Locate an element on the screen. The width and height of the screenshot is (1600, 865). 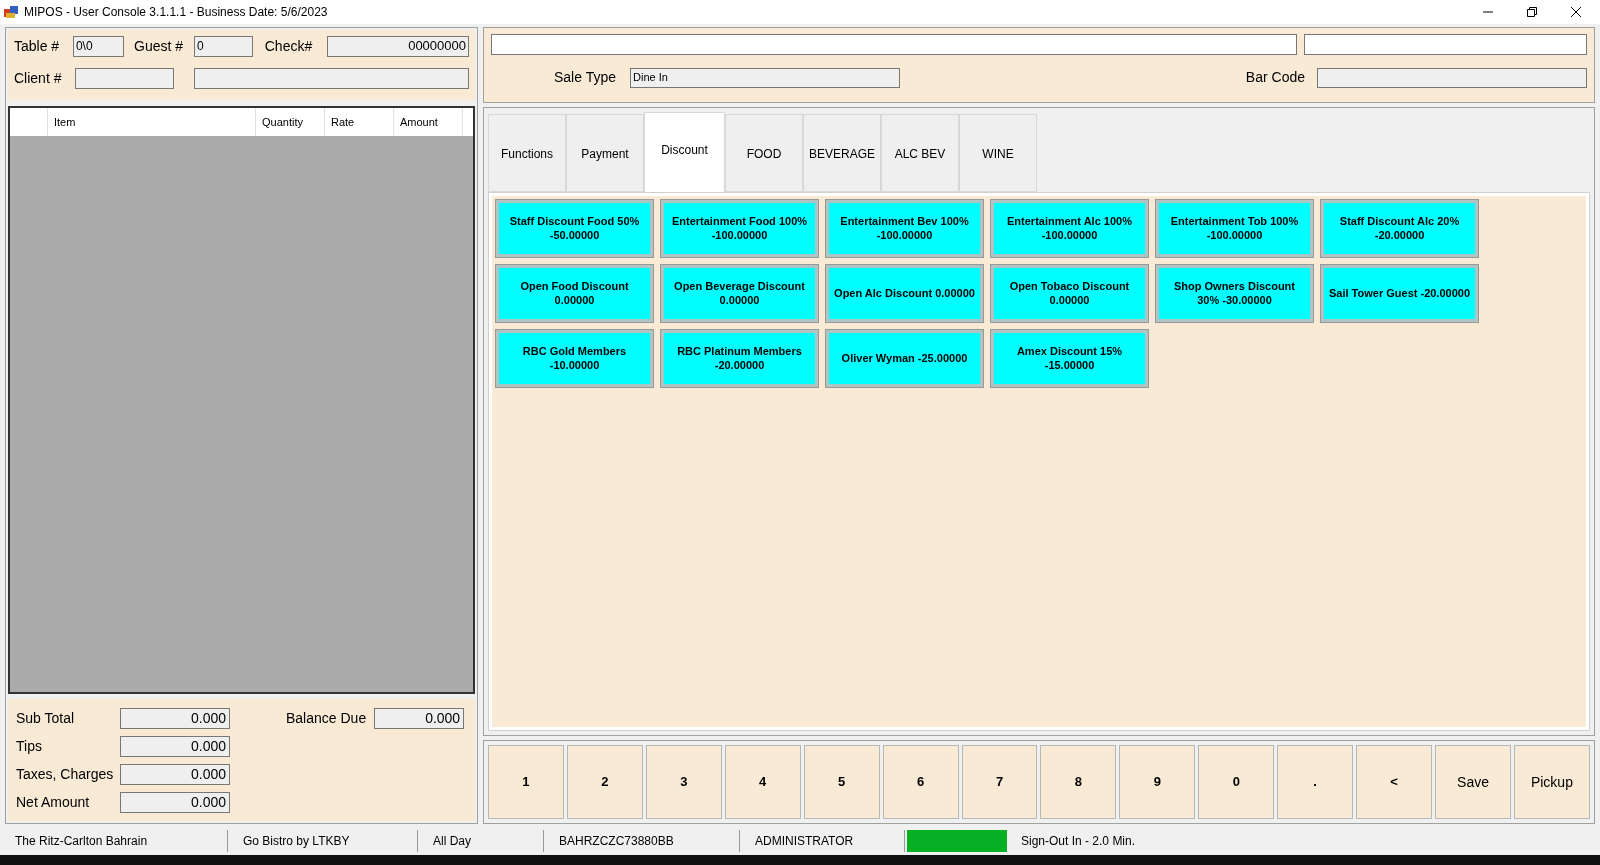
client-name-field is located at coordinates (331, 78).